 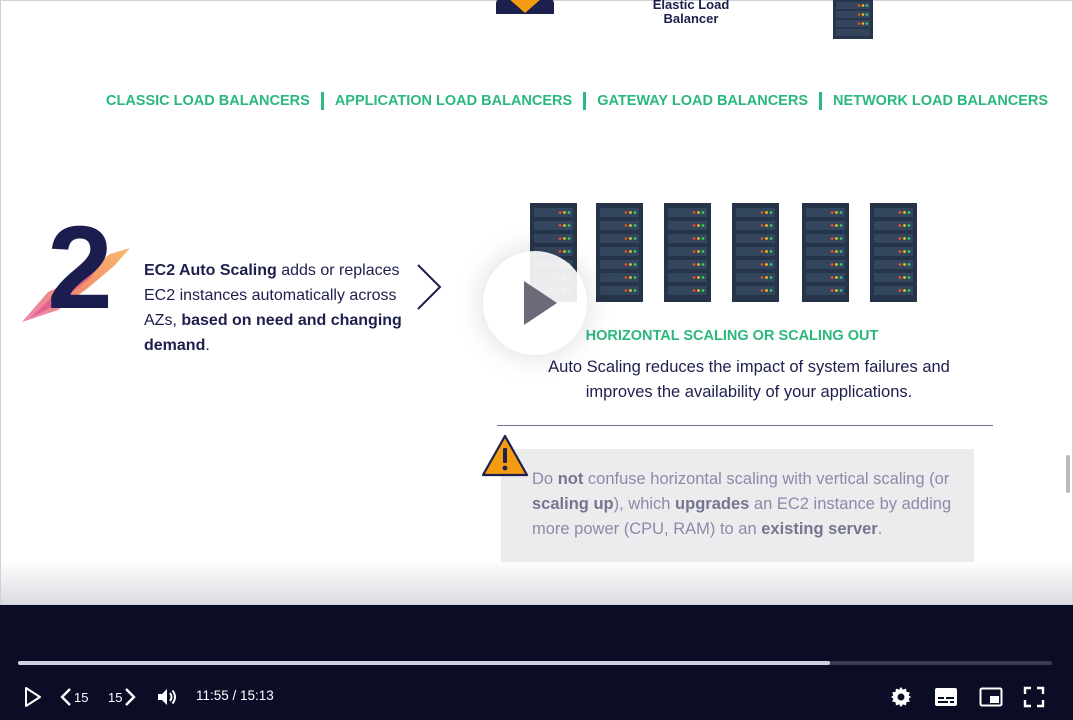 I want to click on play-button, so click(x=32, y=697).